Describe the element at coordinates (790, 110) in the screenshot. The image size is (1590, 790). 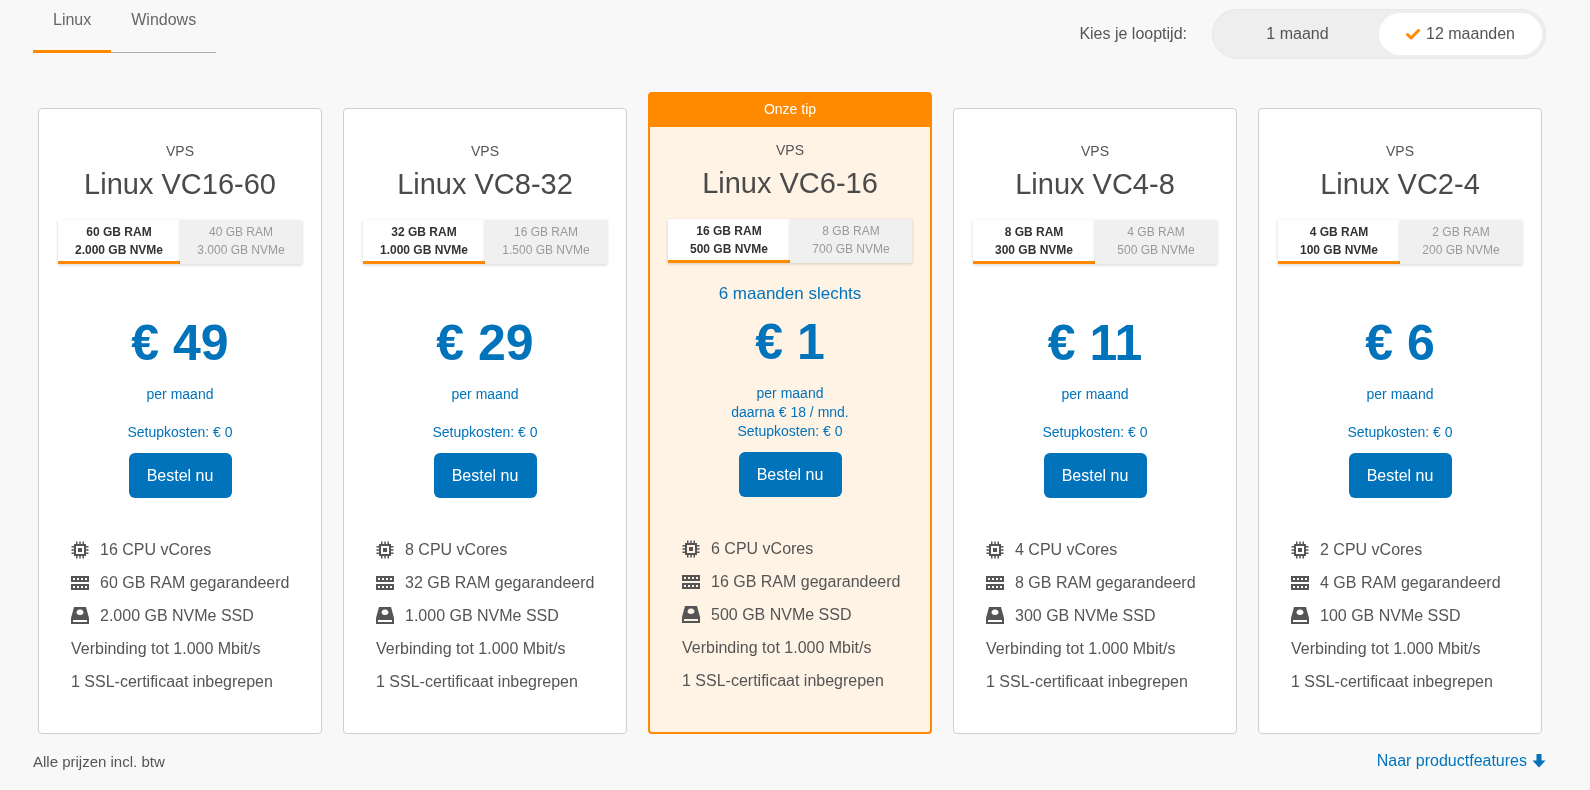
I see `recommendation-badge: Onze tip` at that location.